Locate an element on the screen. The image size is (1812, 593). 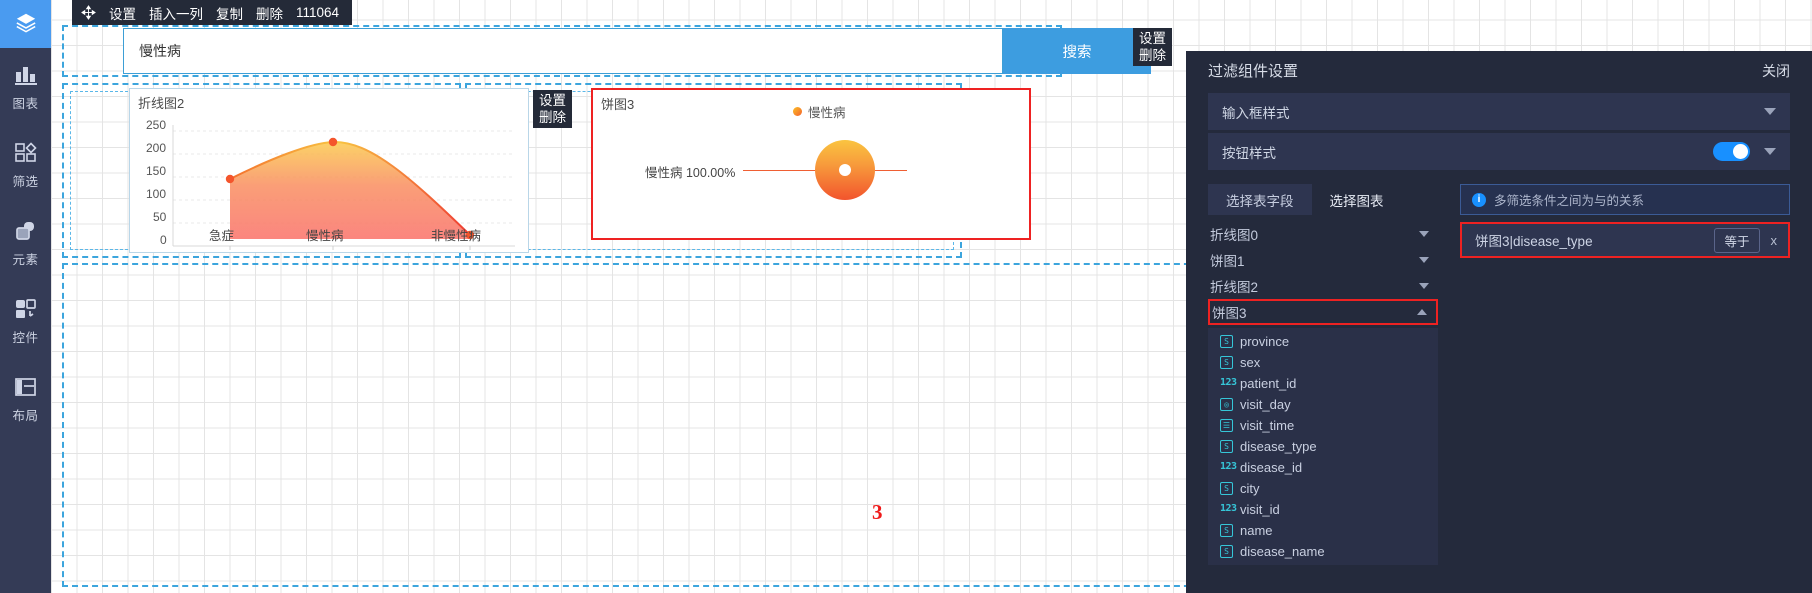
tab-select-table-fields: 选择表字段 is located at coordinates (1260, 199).